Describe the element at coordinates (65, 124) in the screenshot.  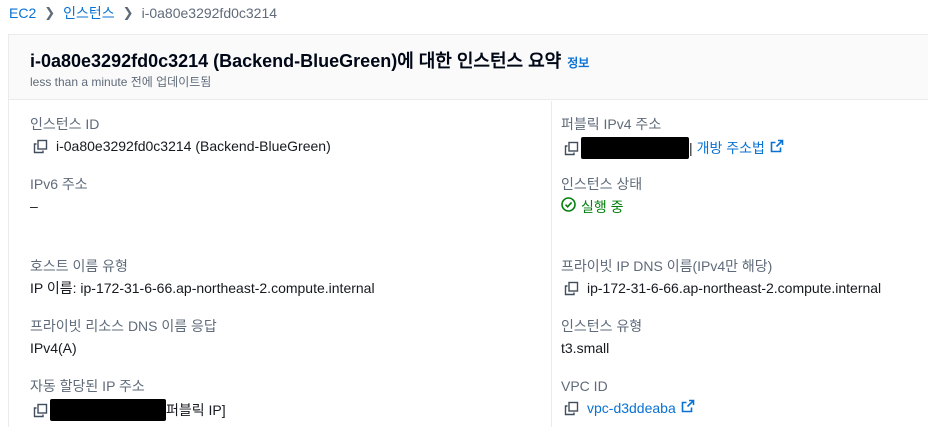
I see `instance-id-label: 인스턴스 ID` at that location.